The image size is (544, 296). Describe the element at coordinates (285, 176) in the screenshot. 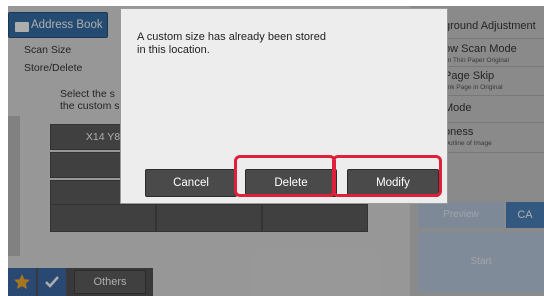

I see `delete-highlight-frame` at that location.